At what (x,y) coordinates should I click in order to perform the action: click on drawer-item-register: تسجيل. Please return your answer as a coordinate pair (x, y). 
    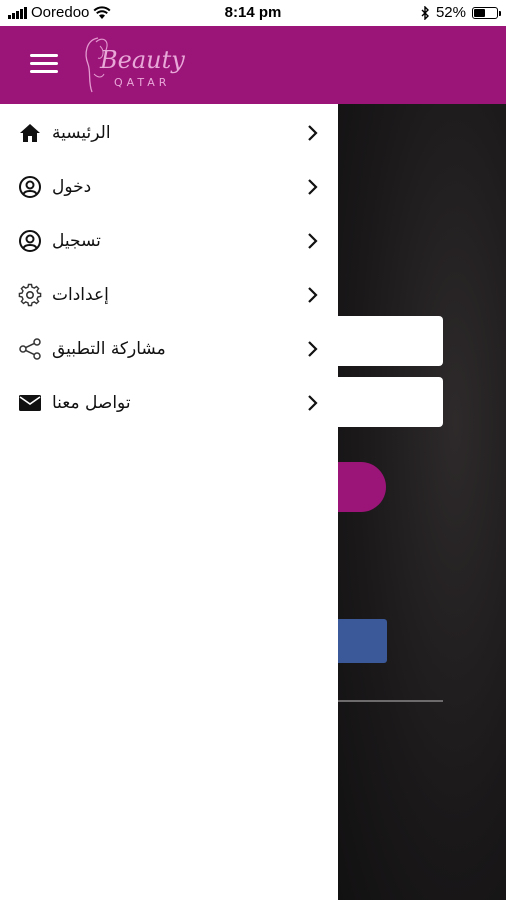
    Looking at the image, I should click on (169, 241).